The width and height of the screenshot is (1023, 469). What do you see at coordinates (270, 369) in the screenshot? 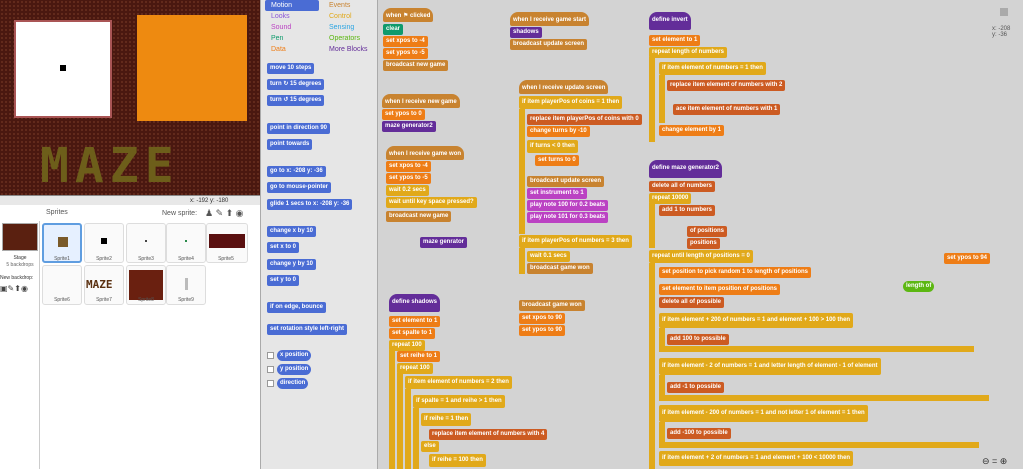
I see `checkbox-y-position` at bounding box center [270, 369].